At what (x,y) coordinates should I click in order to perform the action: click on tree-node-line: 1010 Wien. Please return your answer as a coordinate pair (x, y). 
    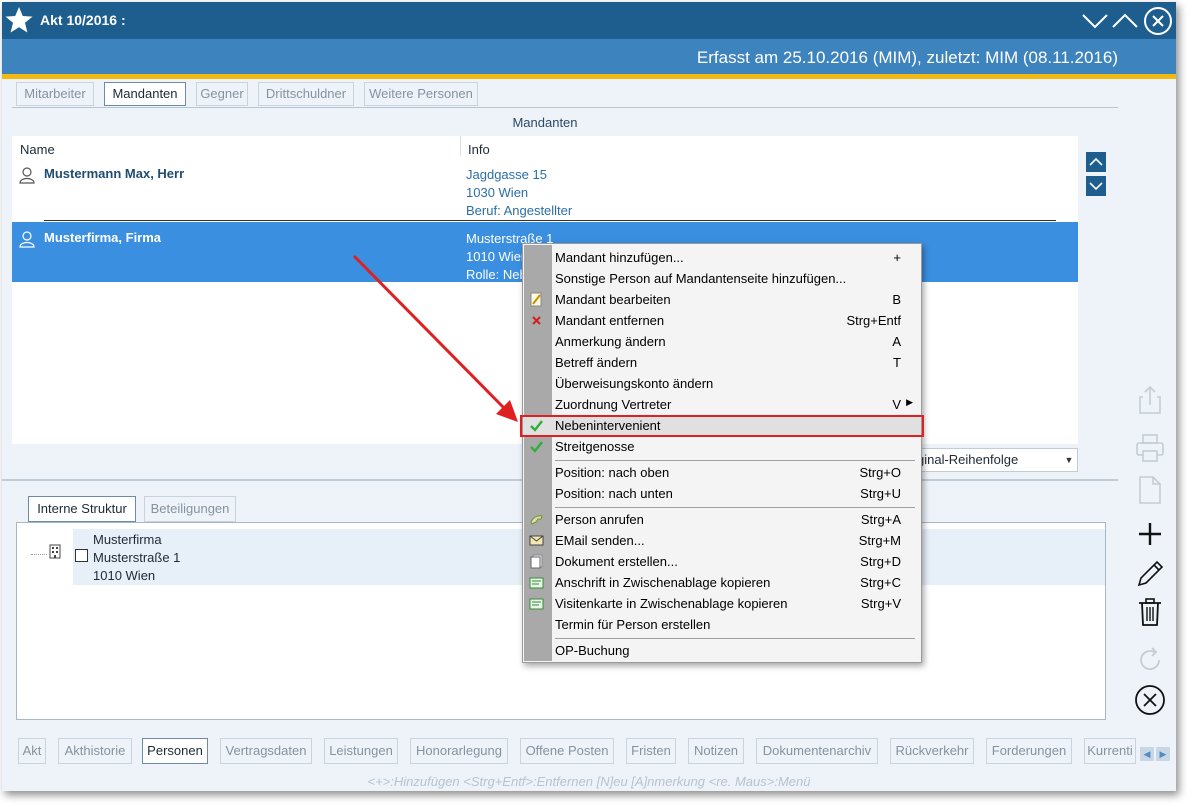
    Looking at the image, I should click on (124, 575).